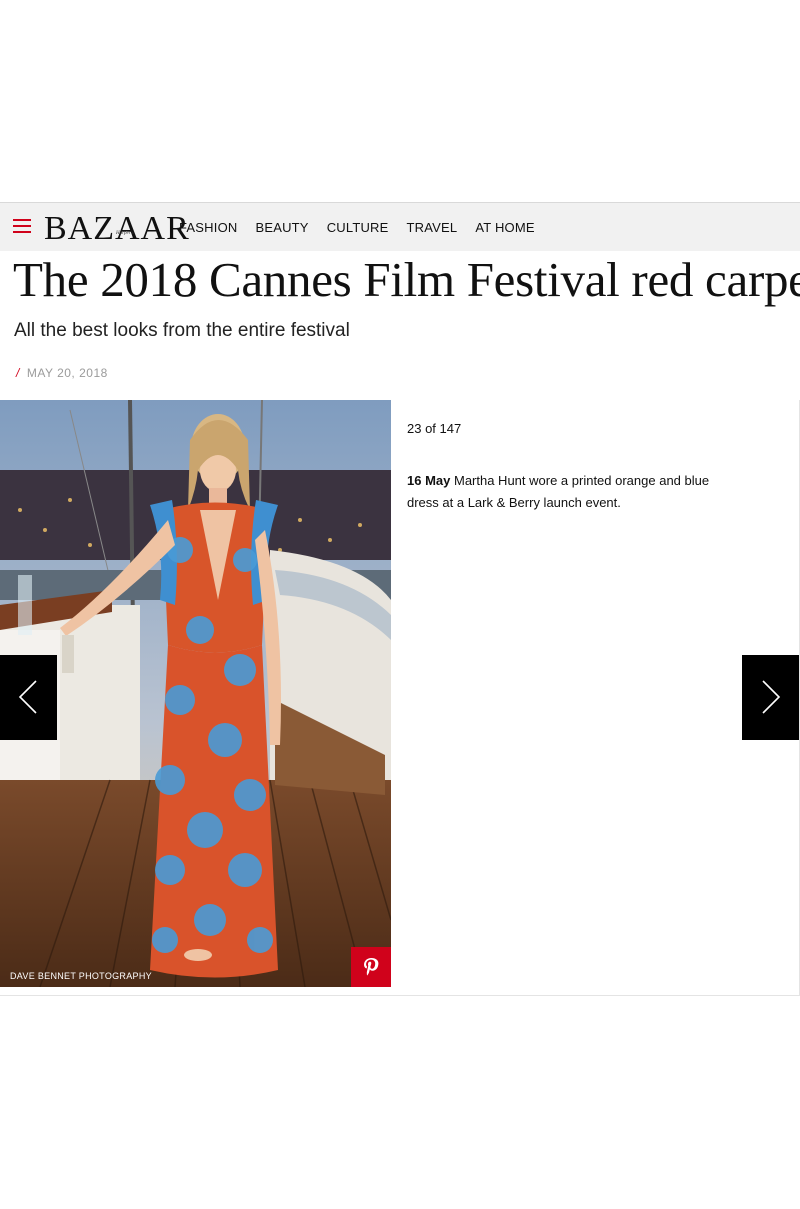 The height and width of the screenshot is (1209, 800). I want to click on slide-counter: 23 of 147, so click(434, 428).